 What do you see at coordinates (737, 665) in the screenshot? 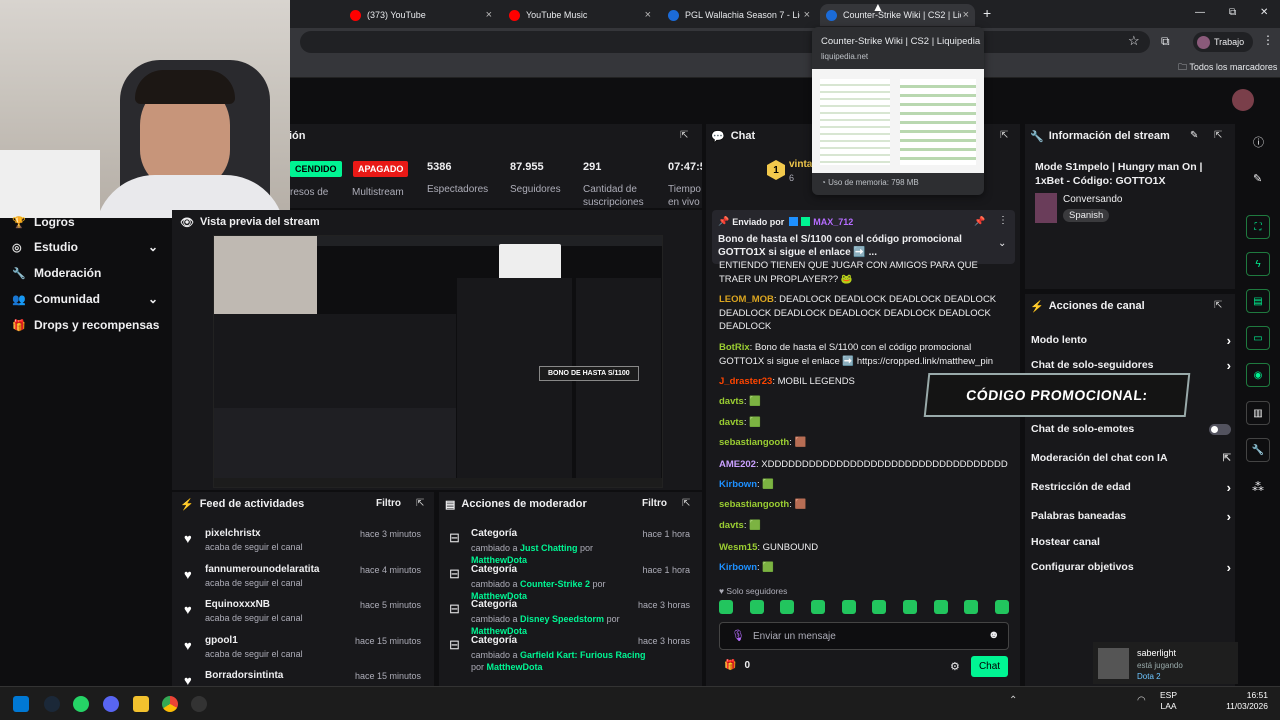
I see `channel-points: 🎁 0` at bounding box center [737, 665].